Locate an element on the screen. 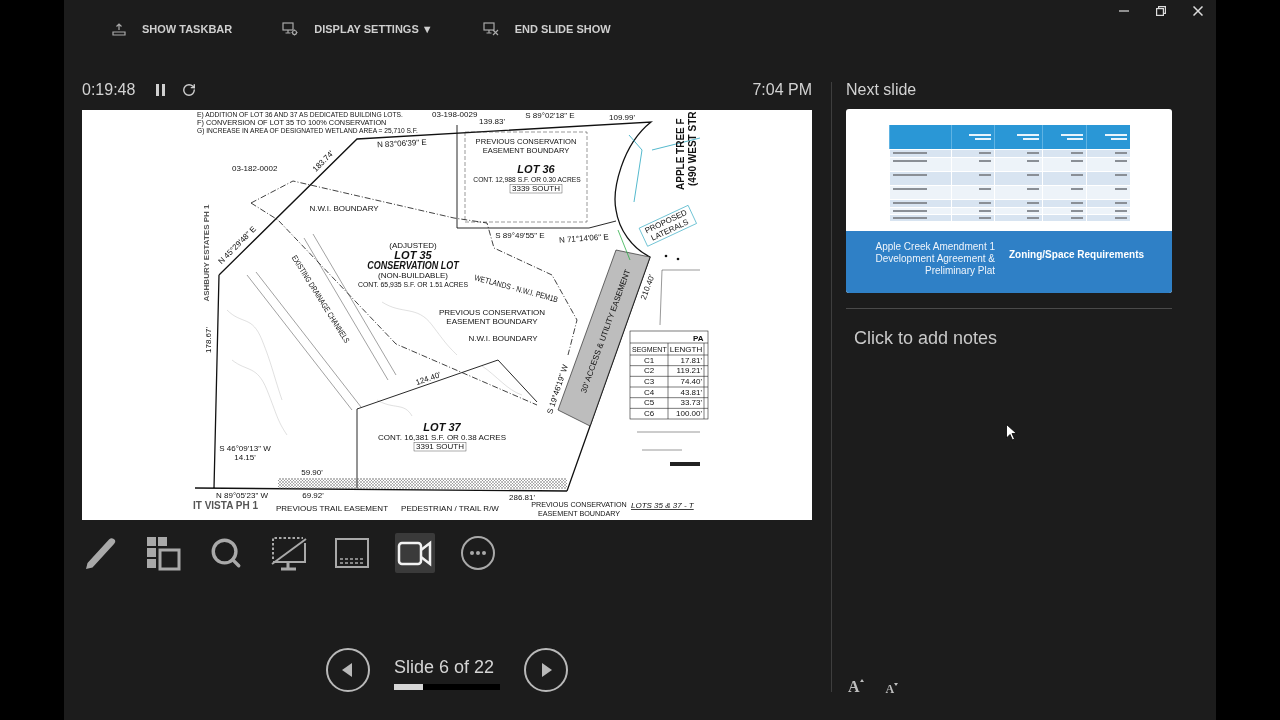  plan-label: N 89°05'23" W is located at coordinates (242, 495).